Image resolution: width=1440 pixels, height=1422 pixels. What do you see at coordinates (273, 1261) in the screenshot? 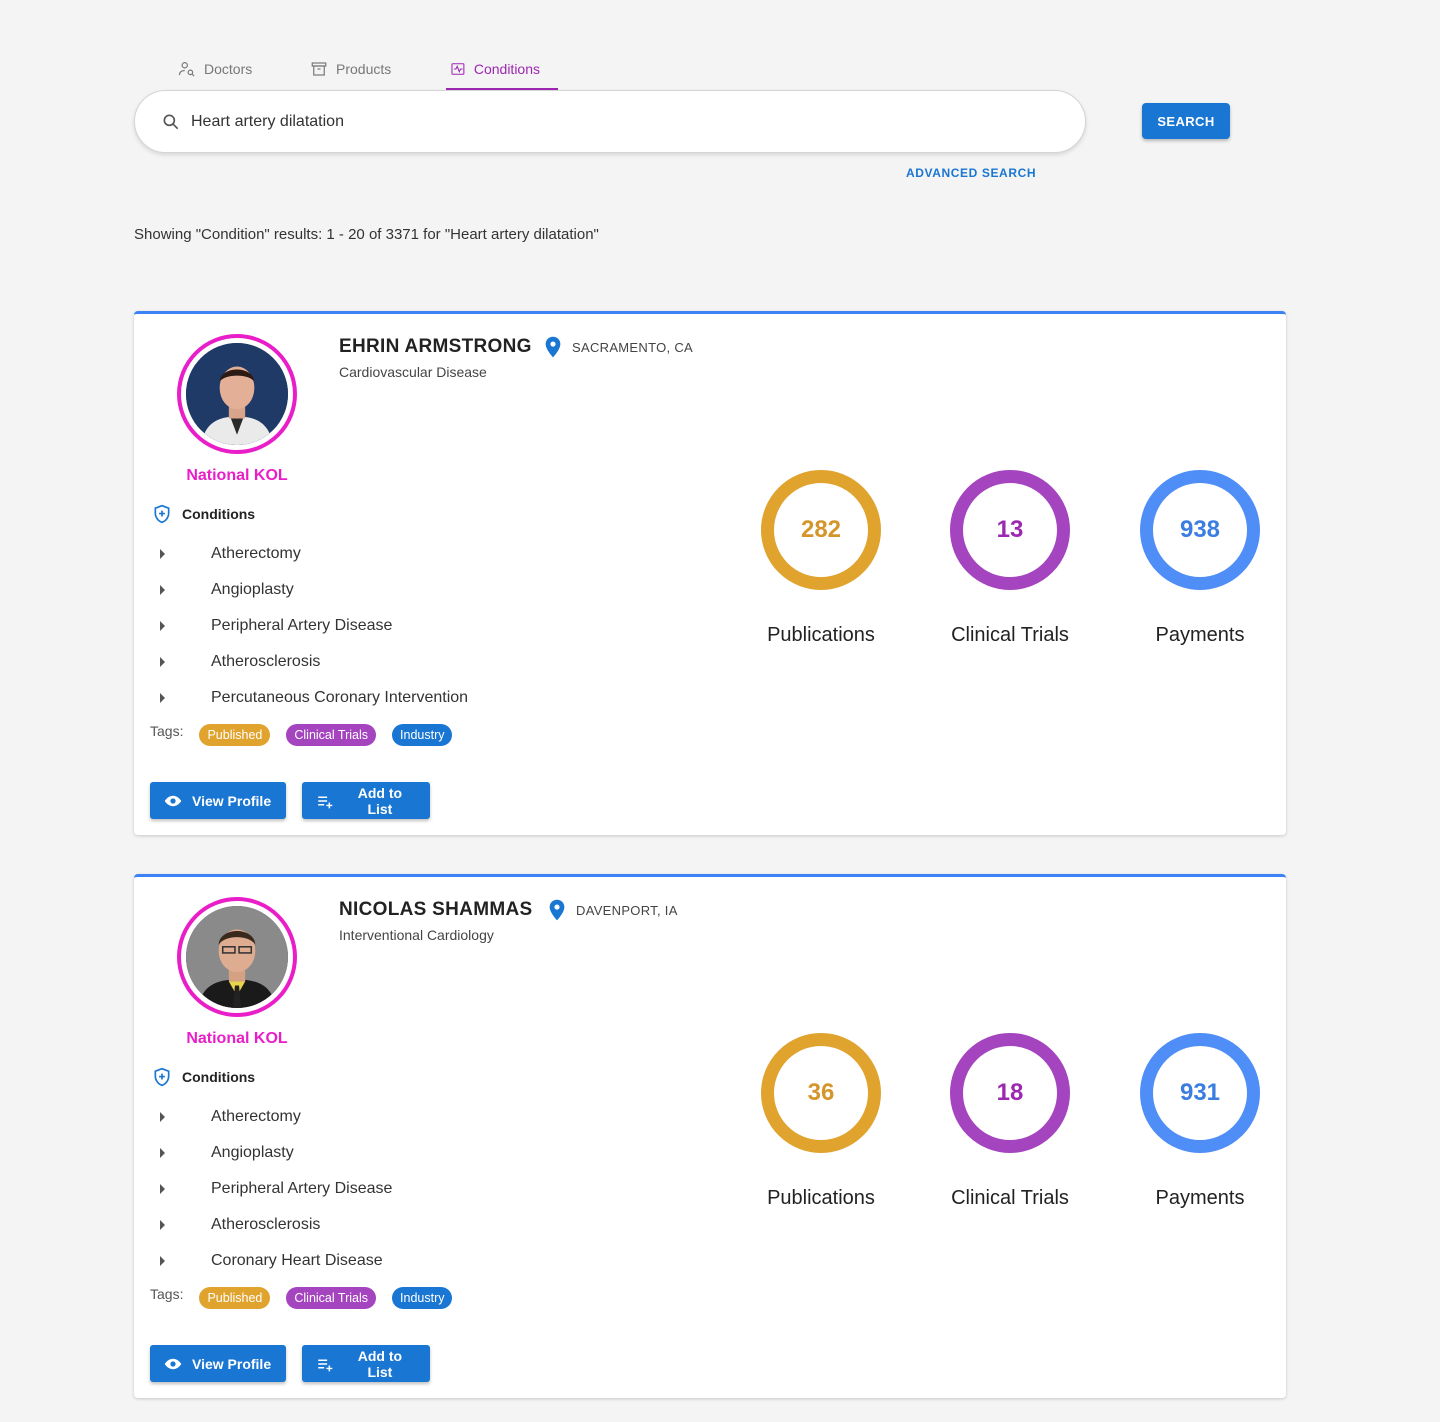
I see `condition-item: Coronary Heart Disease` at bounding box center [273, 1261].